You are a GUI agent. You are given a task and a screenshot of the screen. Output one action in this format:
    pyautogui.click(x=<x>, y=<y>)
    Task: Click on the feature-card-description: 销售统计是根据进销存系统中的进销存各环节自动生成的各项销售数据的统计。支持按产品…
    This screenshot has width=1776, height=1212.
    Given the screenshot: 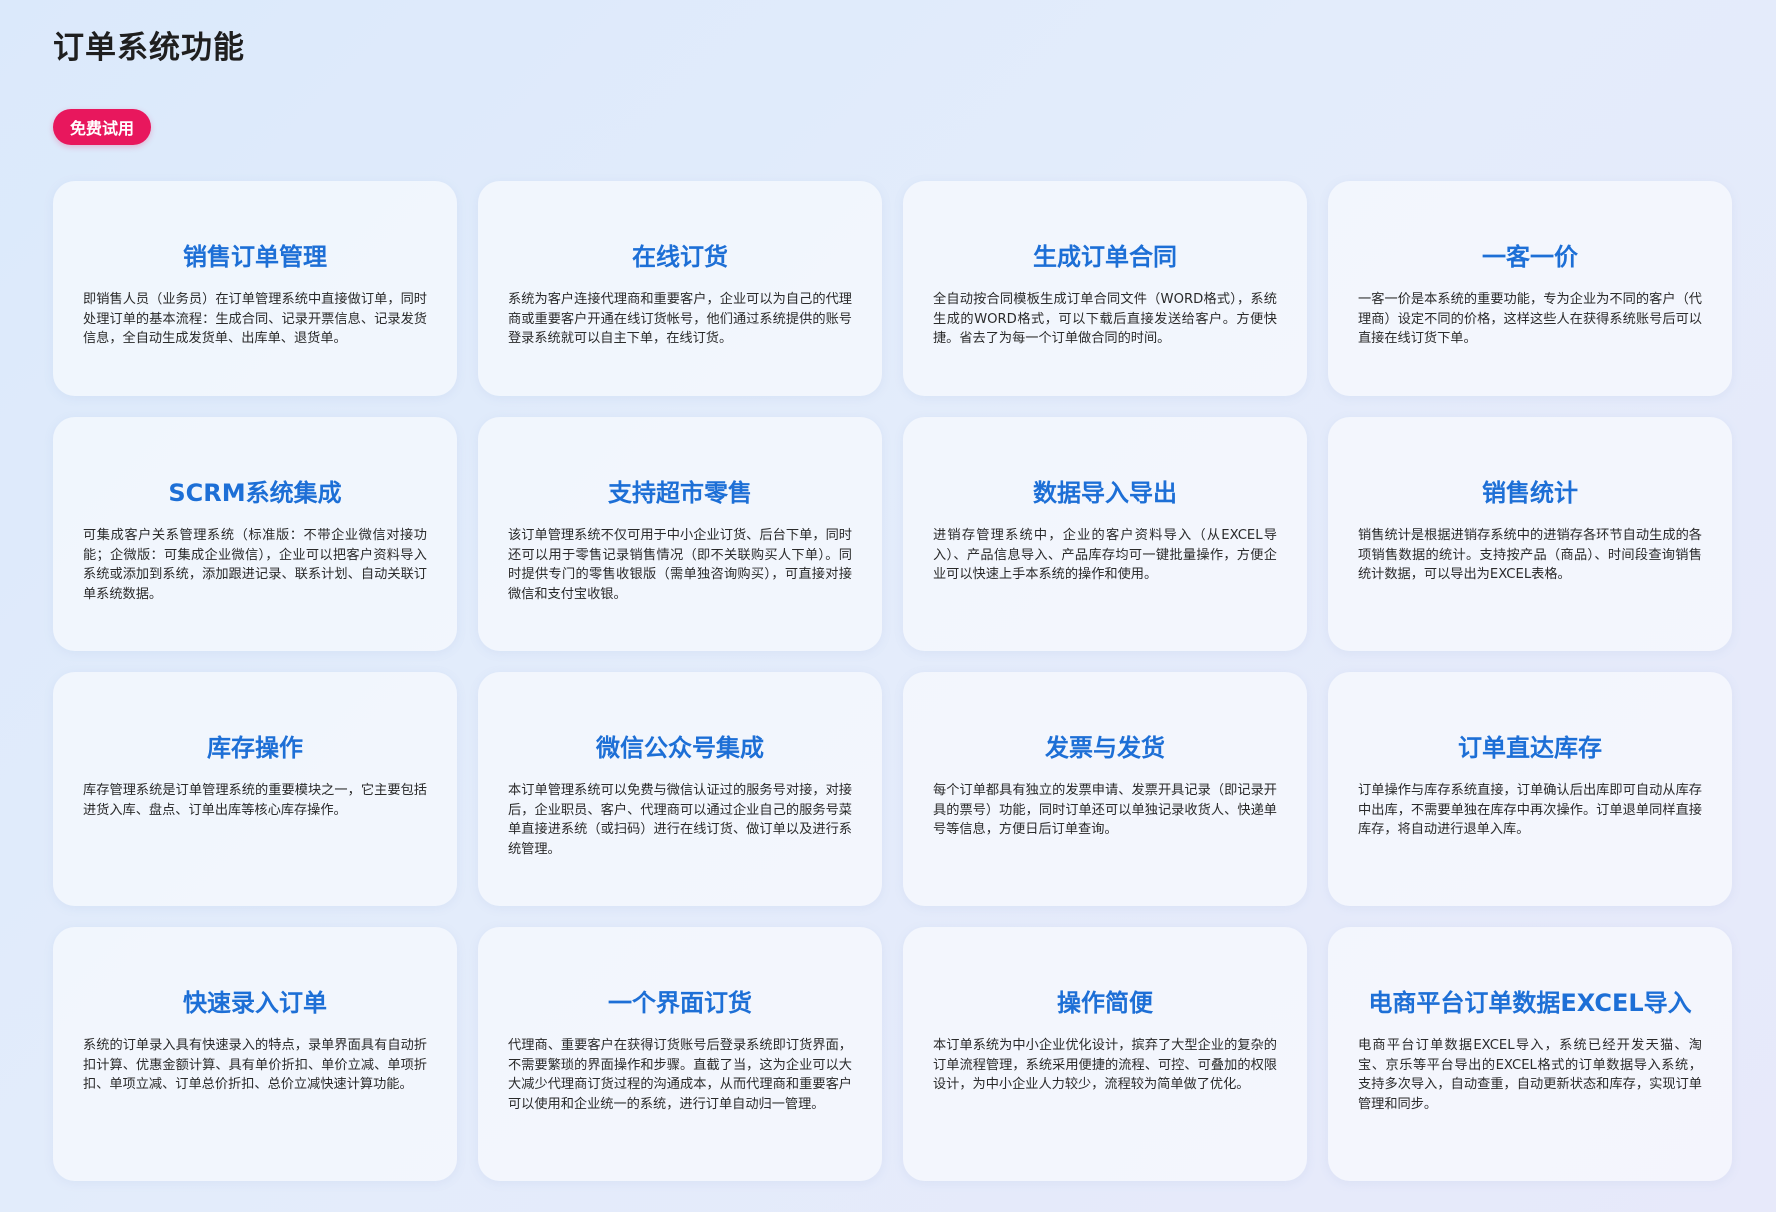 What is the action you would take?
    pyautogui.click(x=1530, y=555)
    